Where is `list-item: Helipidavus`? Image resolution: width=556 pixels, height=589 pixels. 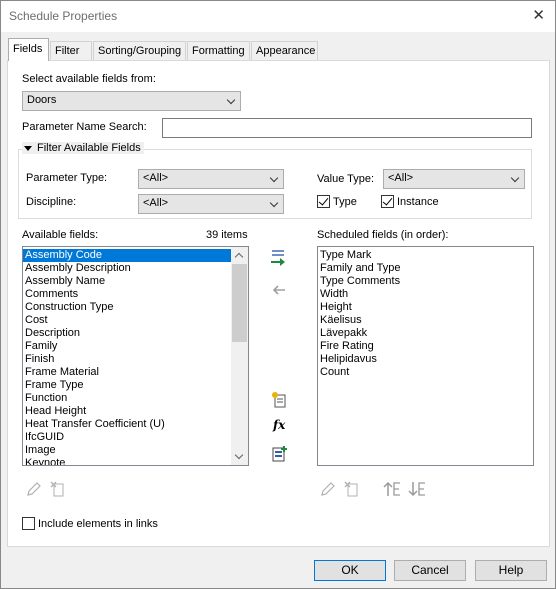 list-item: Helipidavus is located at coordinates (425, 359).